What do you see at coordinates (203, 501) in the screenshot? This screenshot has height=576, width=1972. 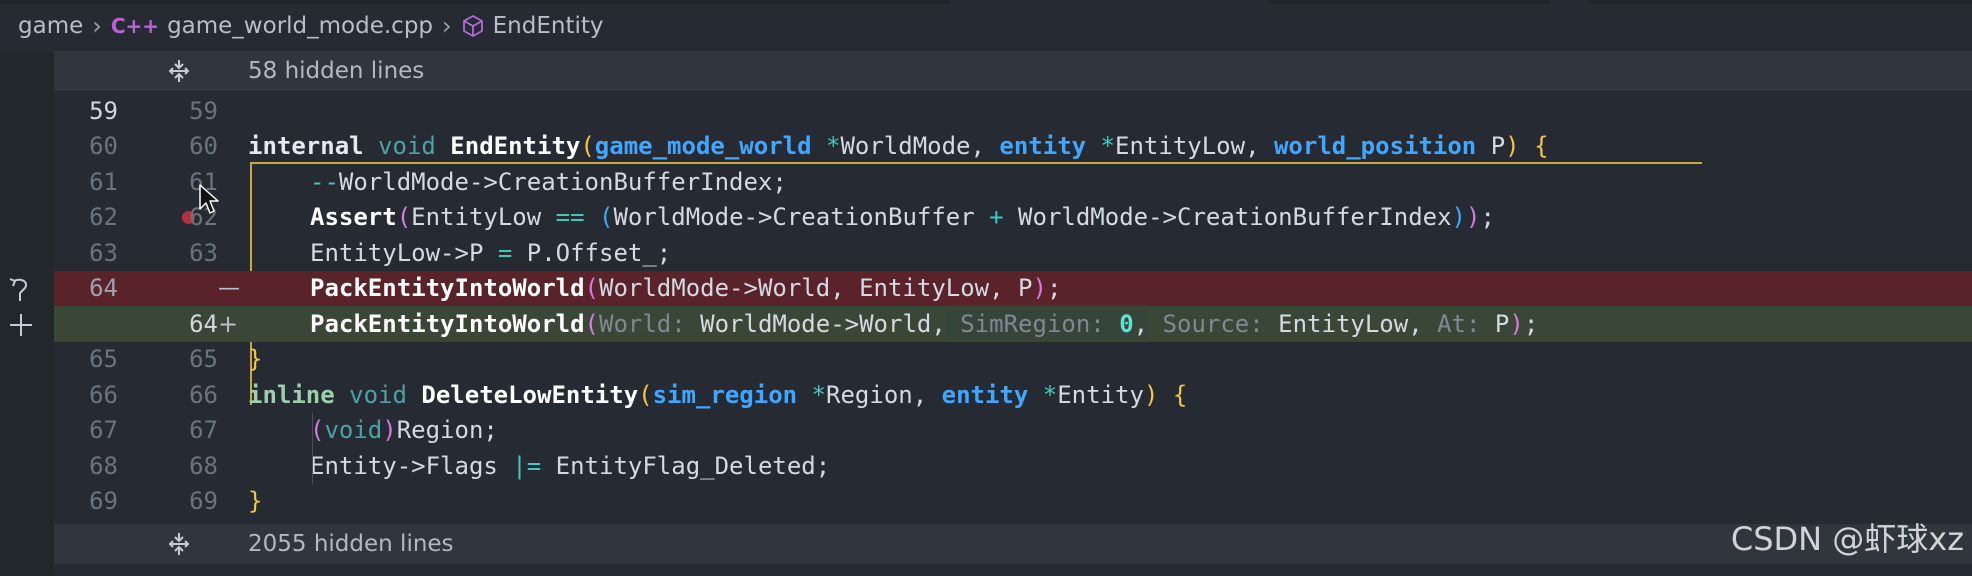 I see `line-number-modified: 69` at bounding box center [203, 501].